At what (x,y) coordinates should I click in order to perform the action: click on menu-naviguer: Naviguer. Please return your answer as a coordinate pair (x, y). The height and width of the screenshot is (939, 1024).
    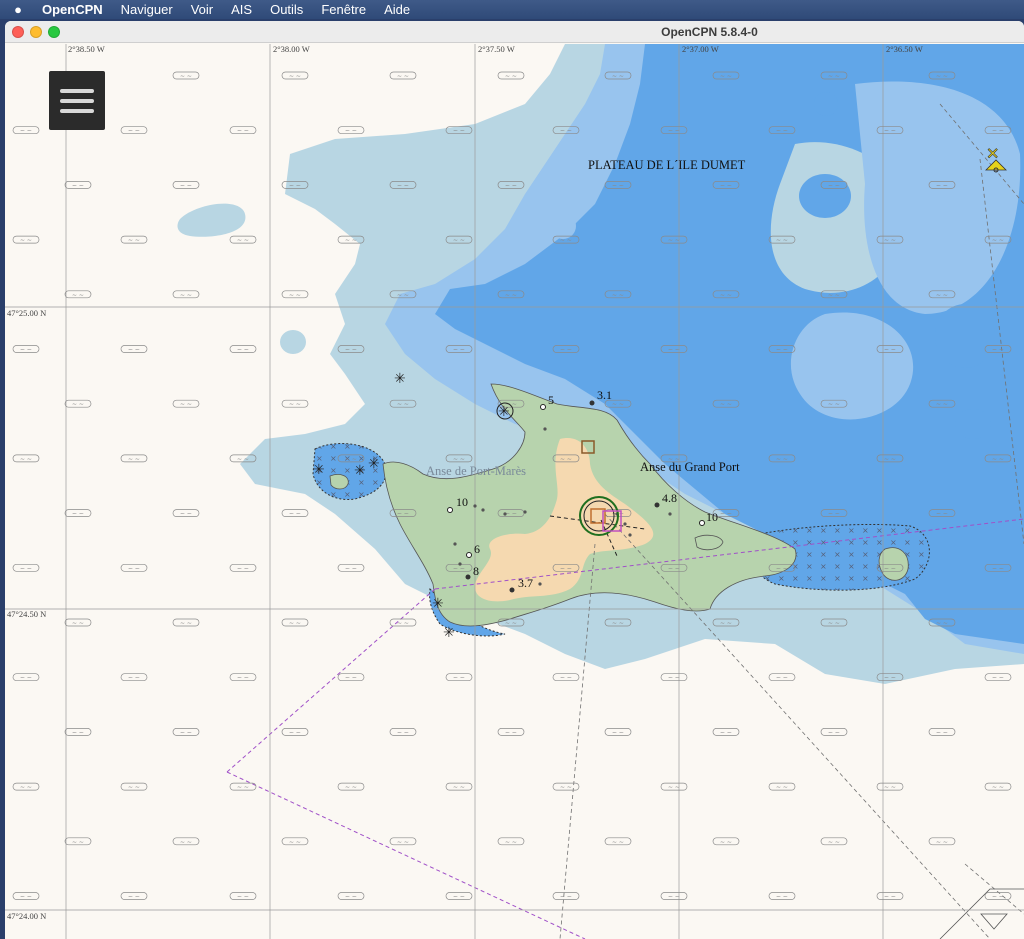
    Looking at the image, I should click on (147, 9).